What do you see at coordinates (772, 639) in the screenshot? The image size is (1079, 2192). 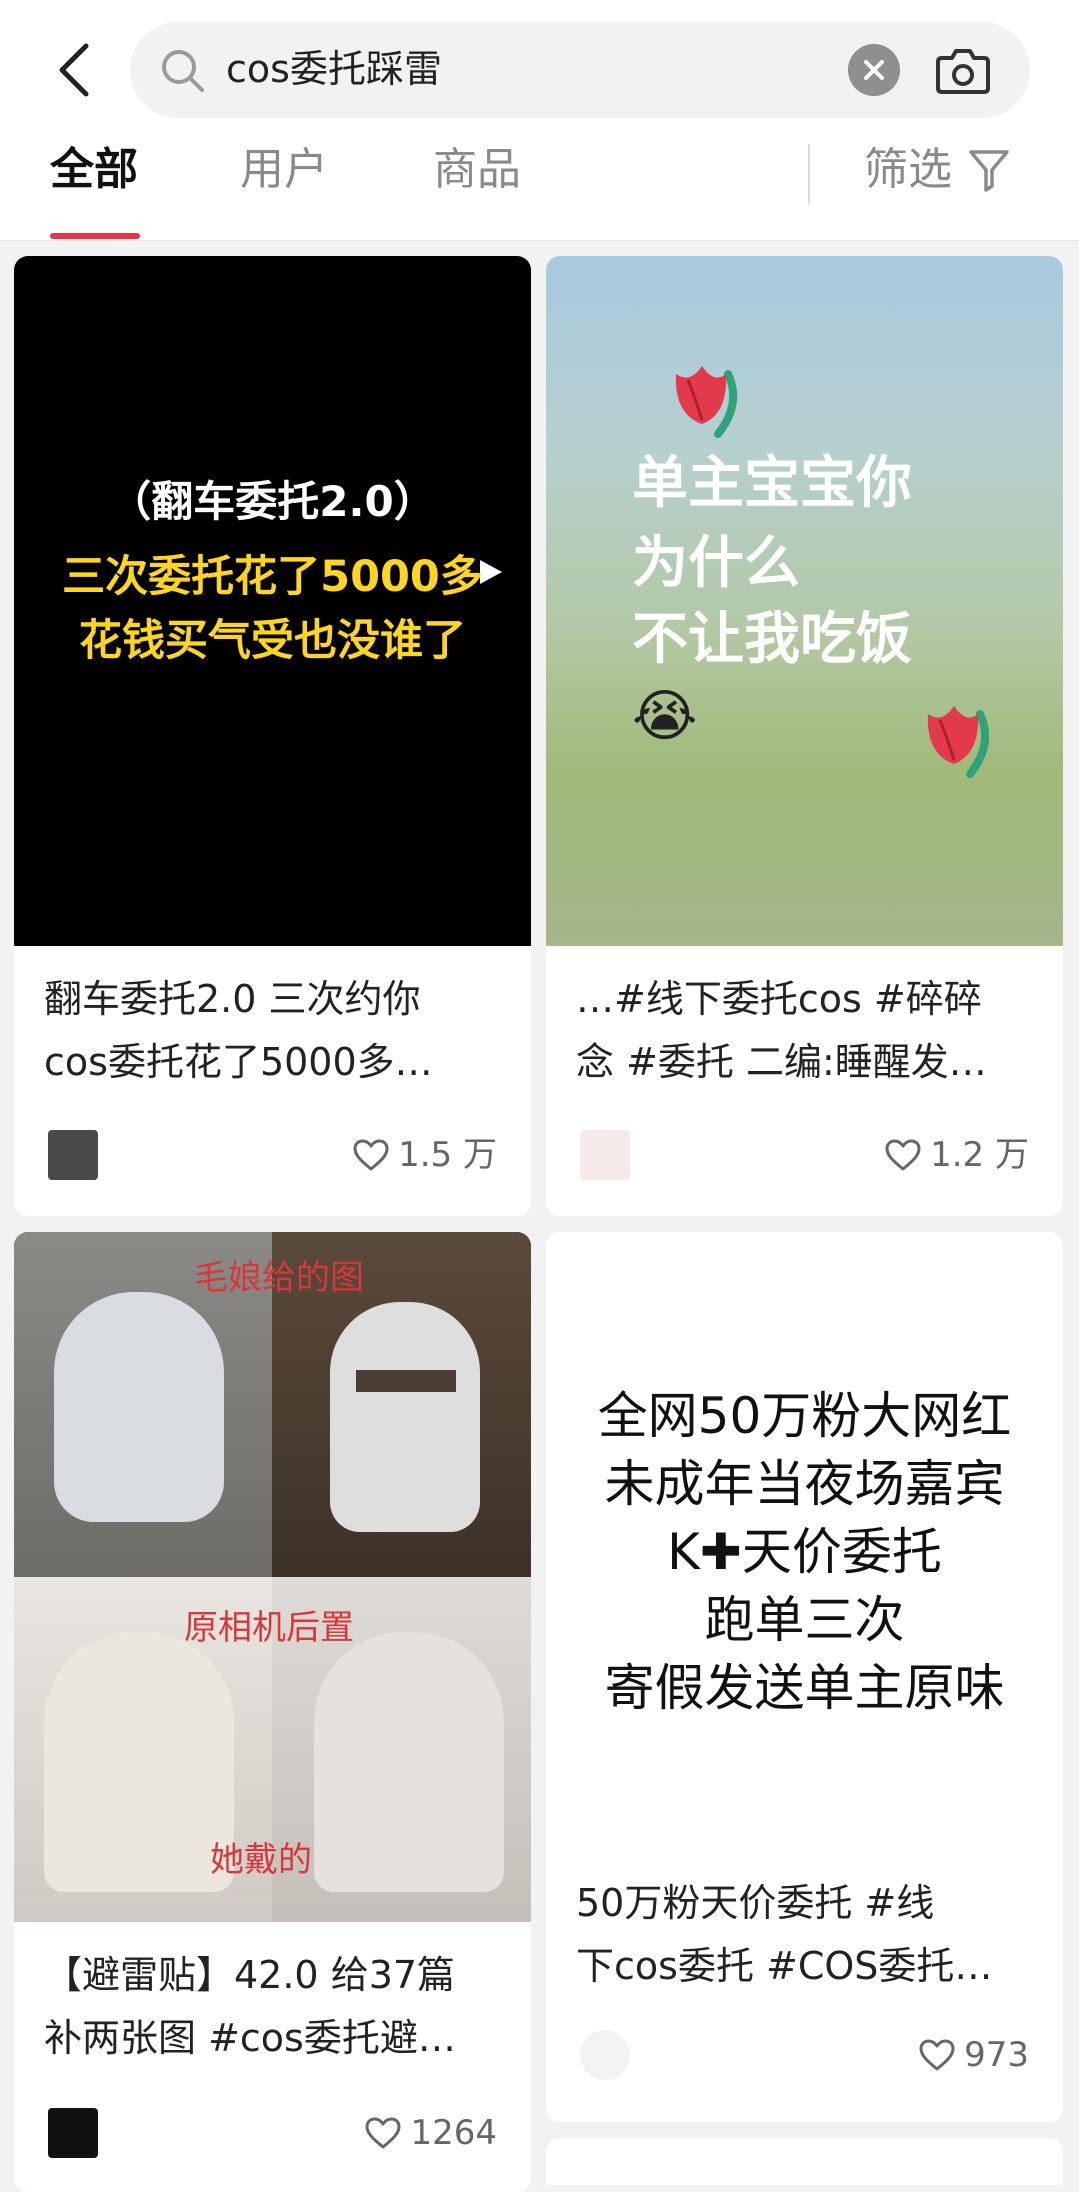 I see `card-2-cover-line-3: 不让我吃饭` at bounding box center [772, 639].